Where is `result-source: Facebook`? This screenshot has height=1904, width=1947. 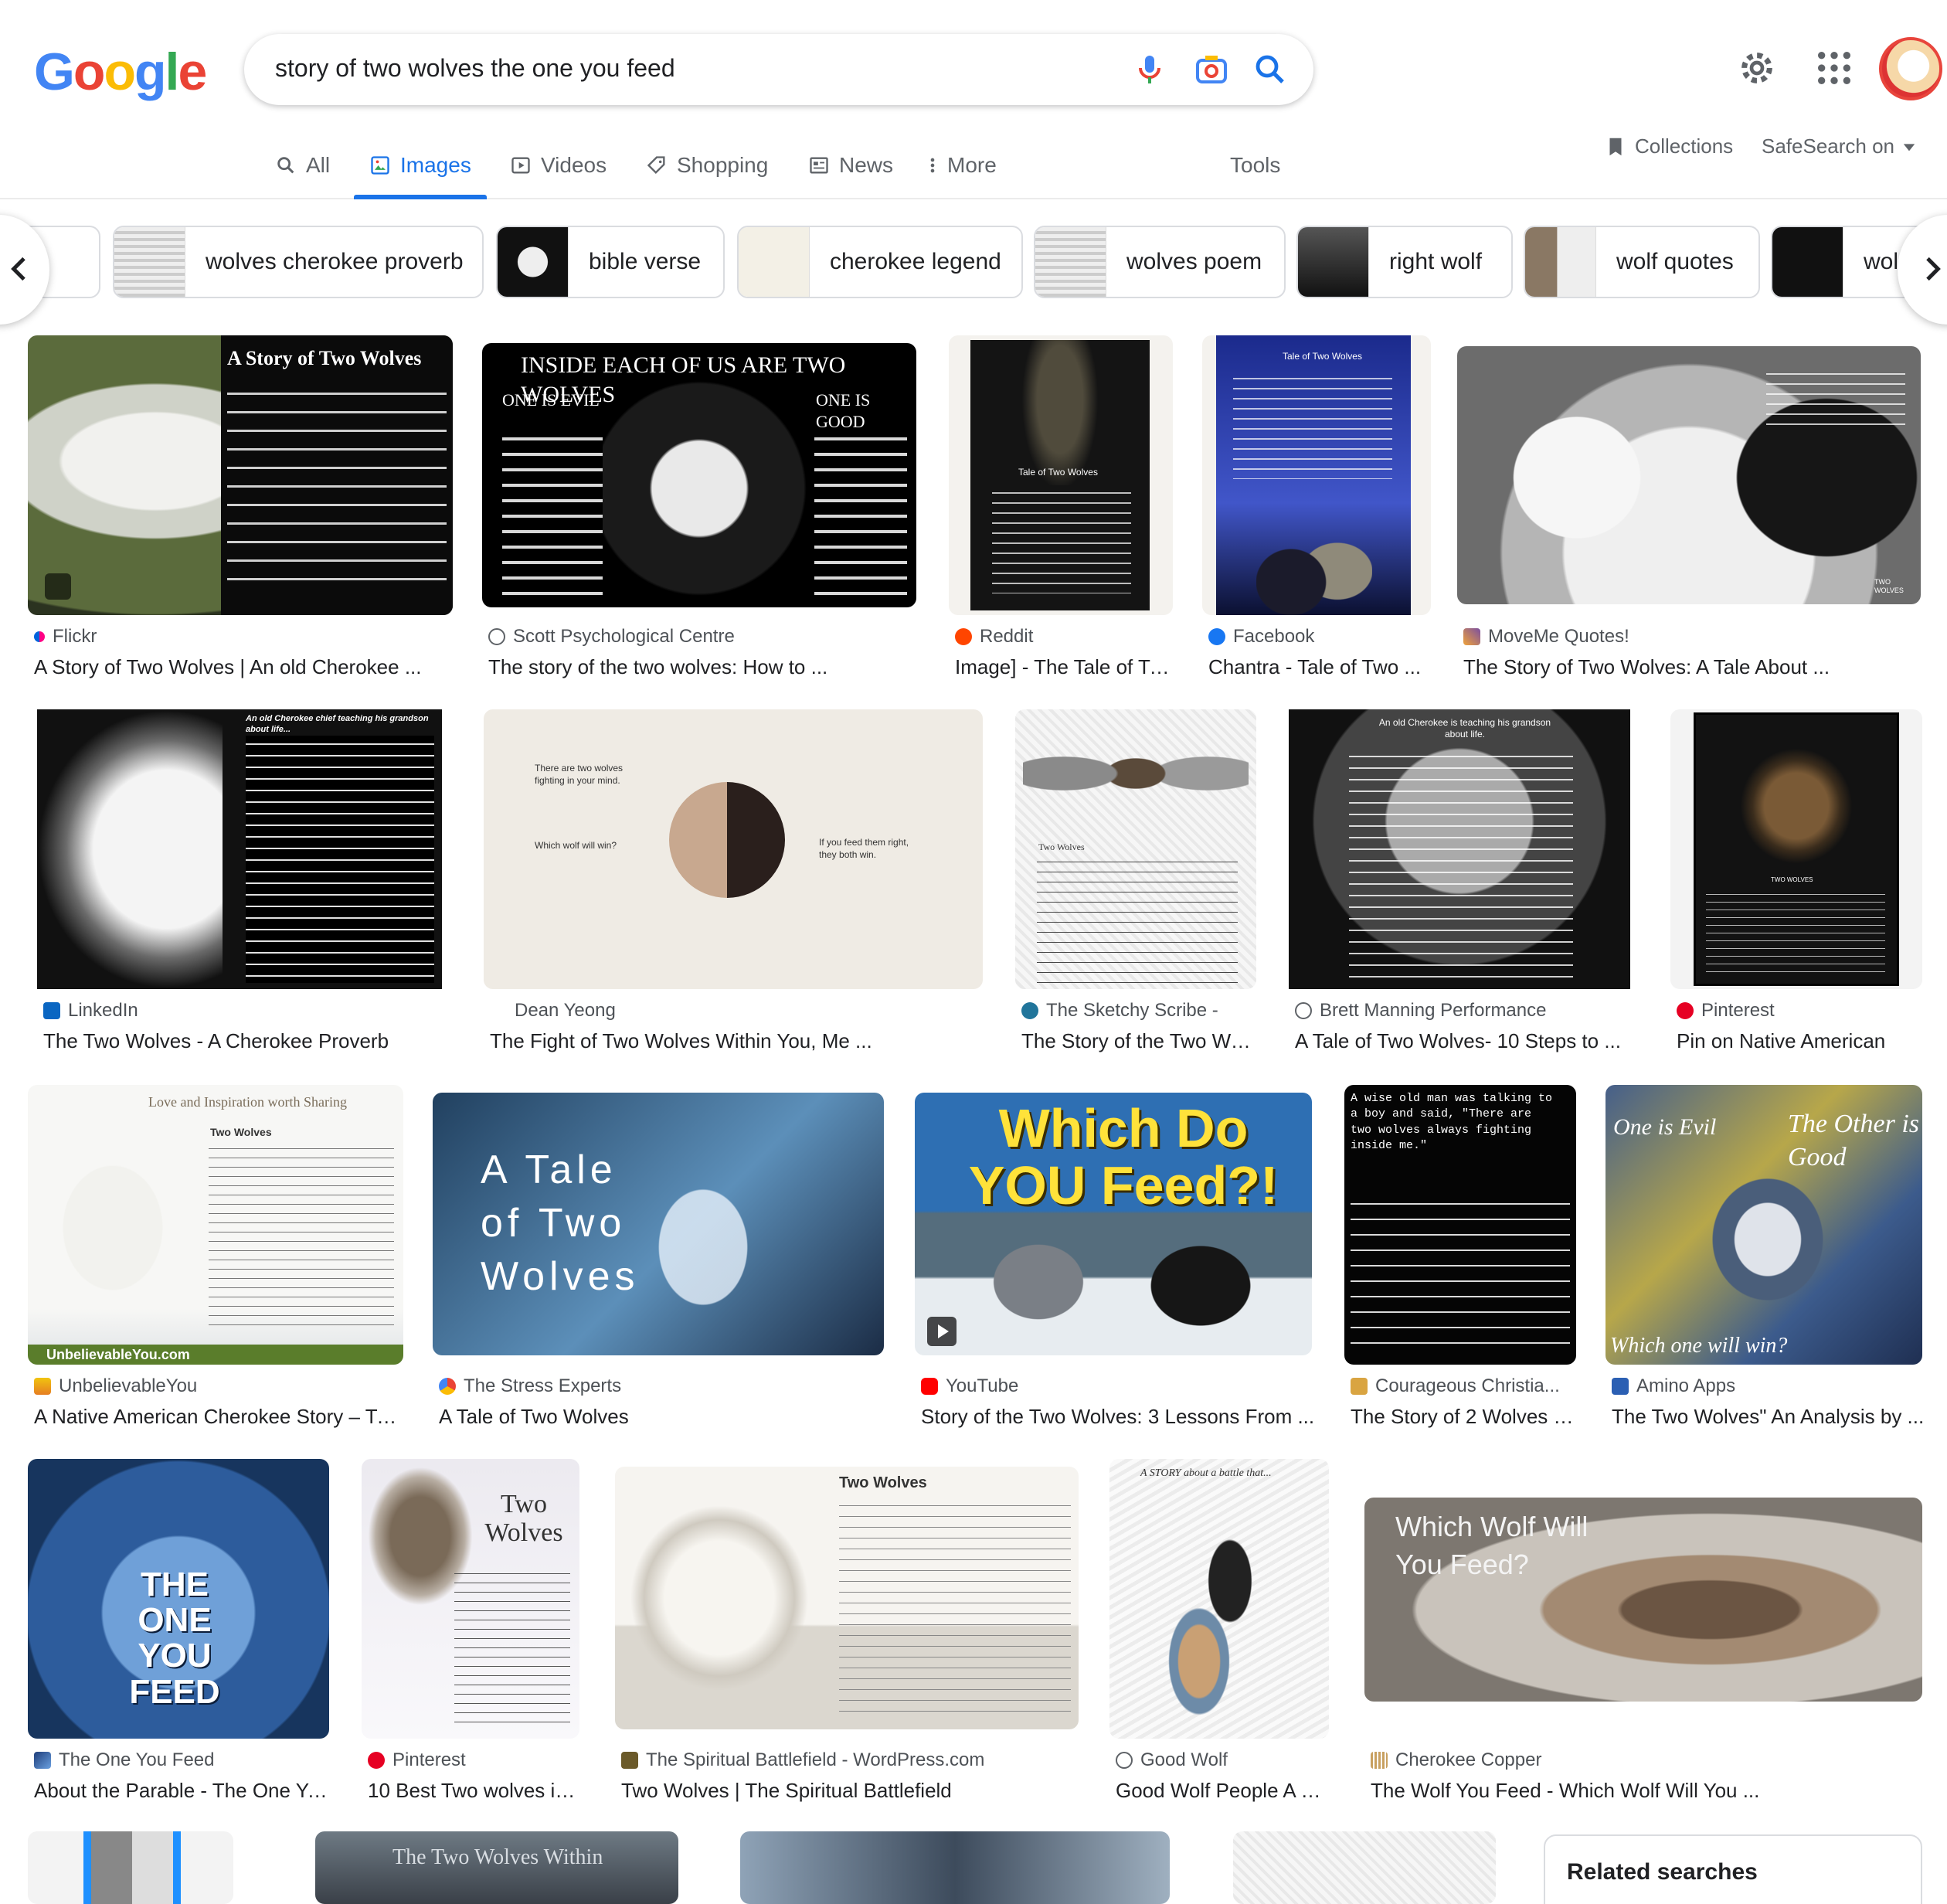 result-source: Facebook is located at coordinates (1261, 637).